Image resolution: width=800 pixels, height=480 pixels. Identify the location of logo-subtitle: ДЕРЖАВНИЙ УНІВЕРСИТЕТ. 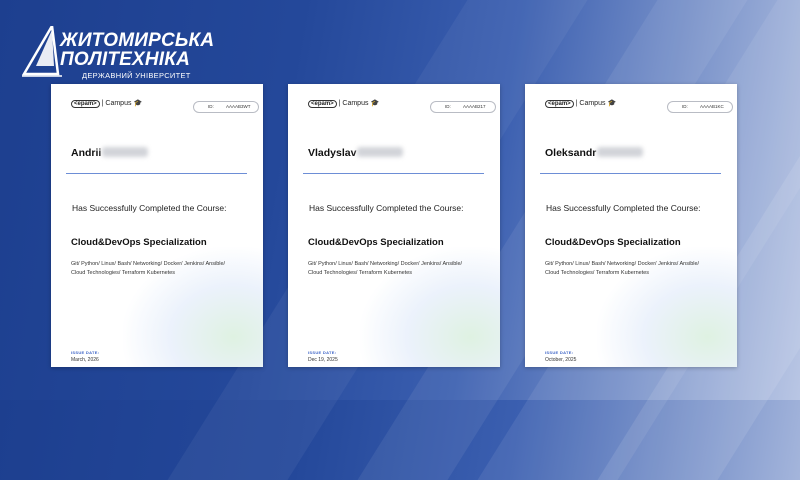
(136, 75).